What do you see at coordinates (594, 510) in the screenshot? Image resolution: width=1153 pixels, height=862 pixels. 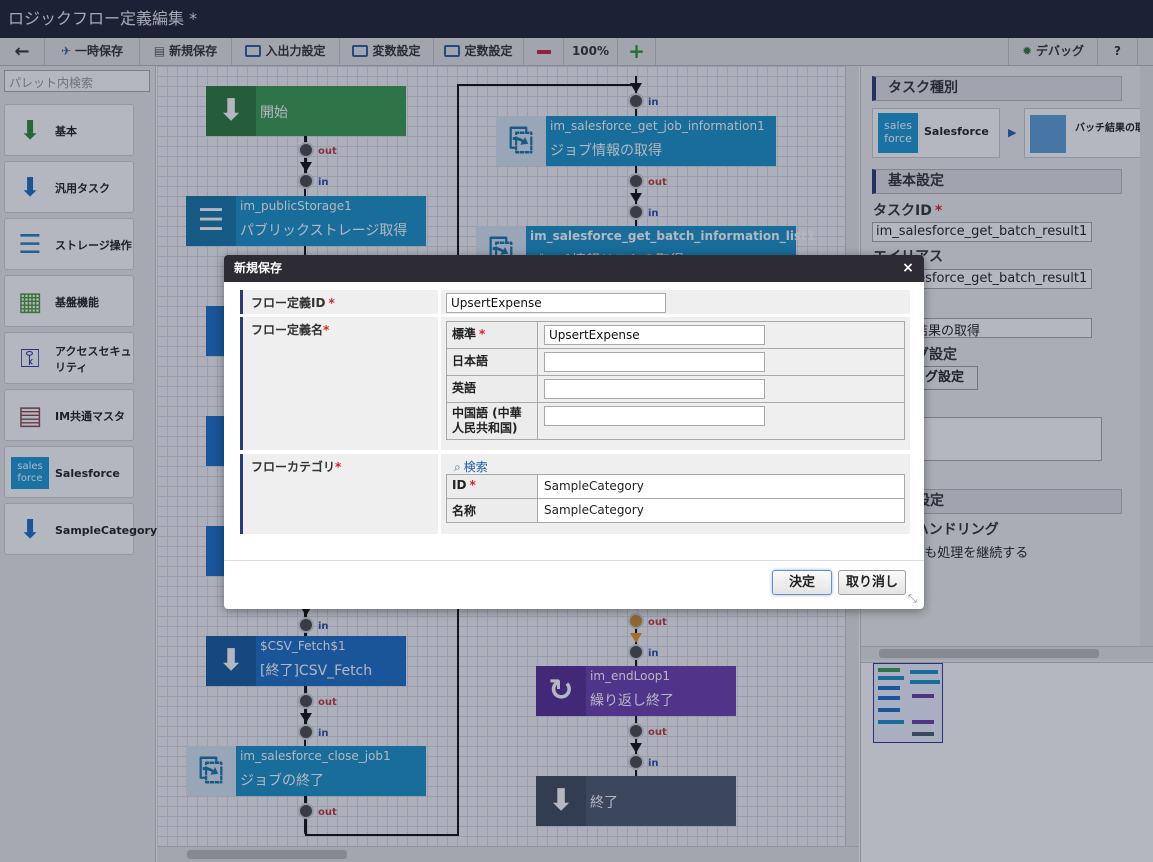 I see `category-name-value: SampleCategory` at bounding box center [594, 510].